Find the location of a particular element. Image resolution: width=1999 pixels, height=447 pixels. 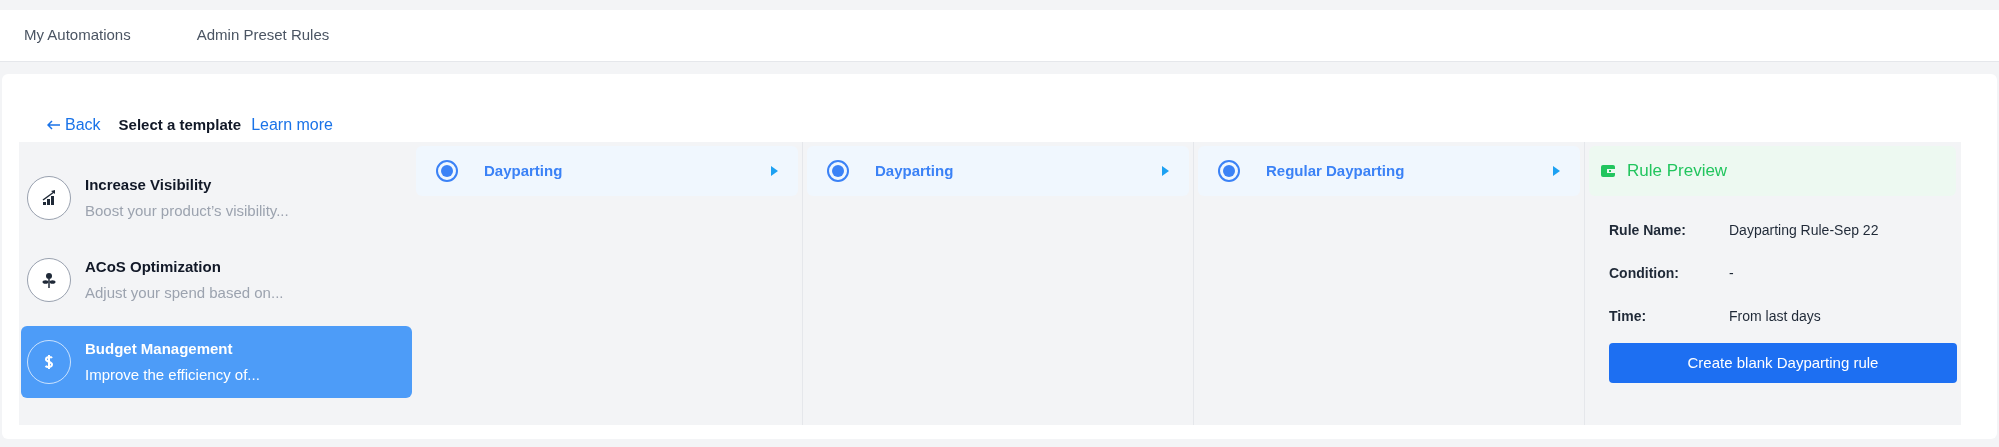

template-title: Increase Visibility is located at coordinates (149, 184).